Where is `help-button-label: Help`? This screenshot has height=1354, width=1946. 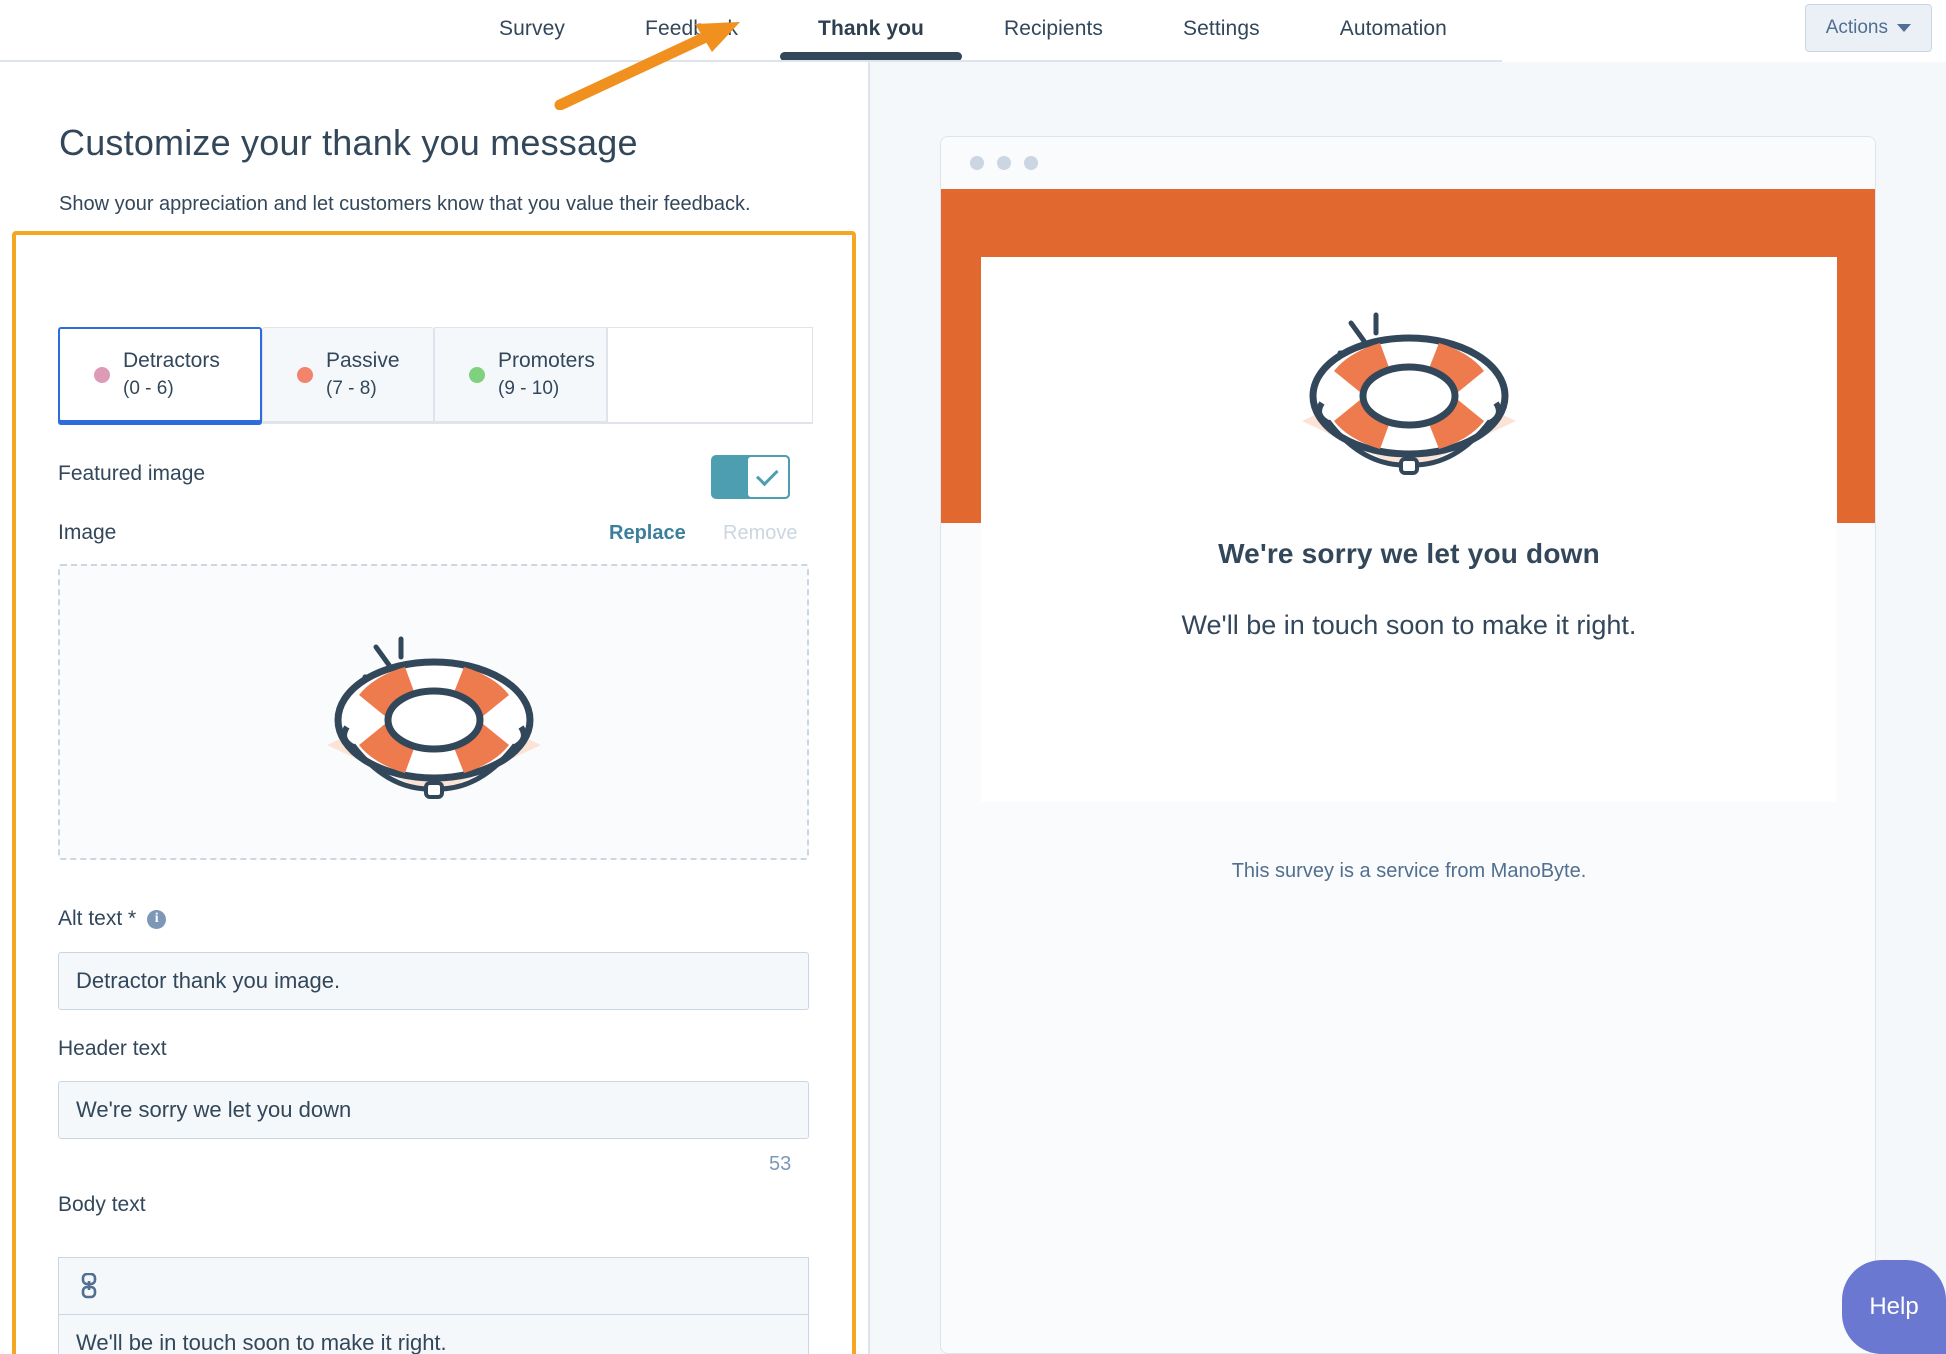
help-button-label: Help is located at coordinates (1894, 1306).